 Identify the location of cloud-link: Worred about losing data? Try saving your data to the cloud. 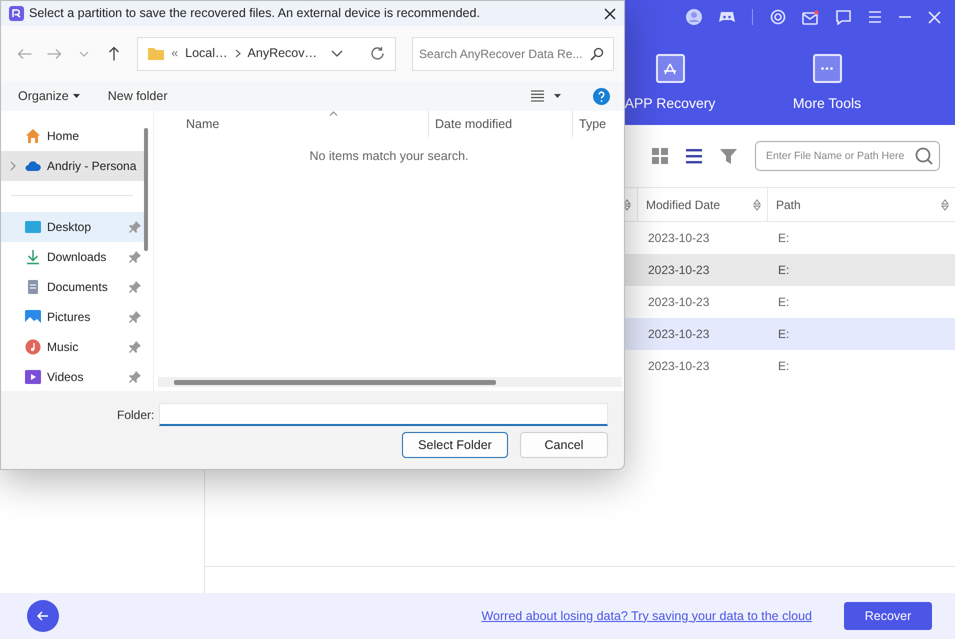
(646, 616).